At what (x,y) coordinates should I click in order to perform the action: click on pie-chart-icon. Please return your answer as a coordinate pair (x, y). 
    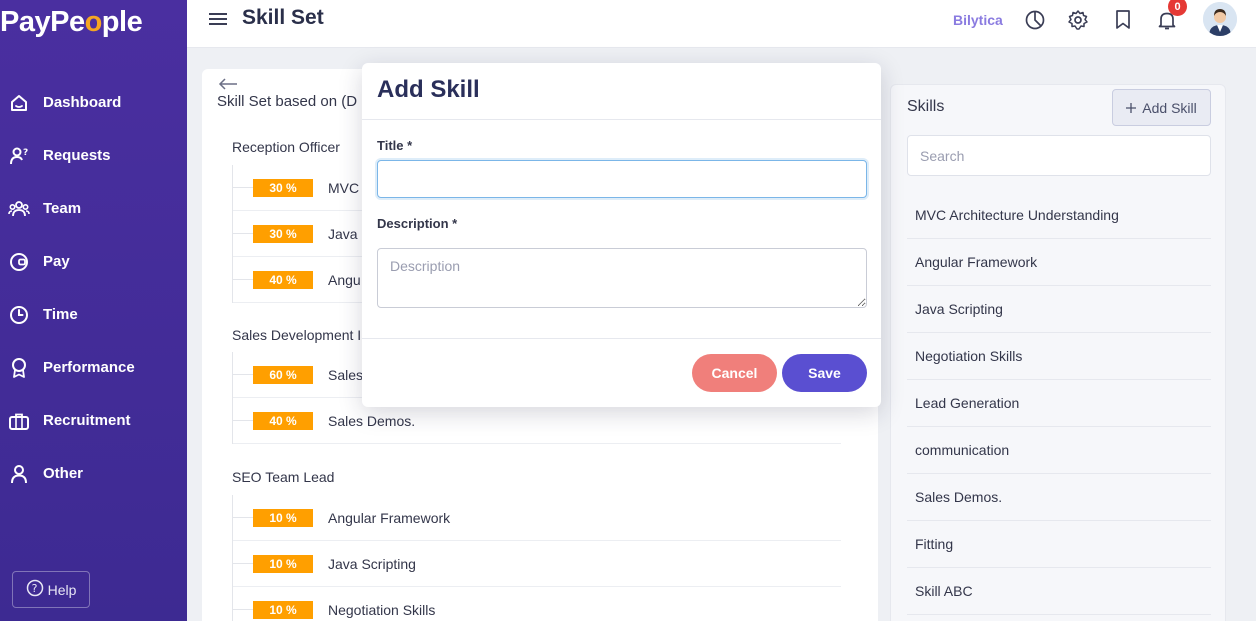
    Looking at the image, I should click on (1035, 20).